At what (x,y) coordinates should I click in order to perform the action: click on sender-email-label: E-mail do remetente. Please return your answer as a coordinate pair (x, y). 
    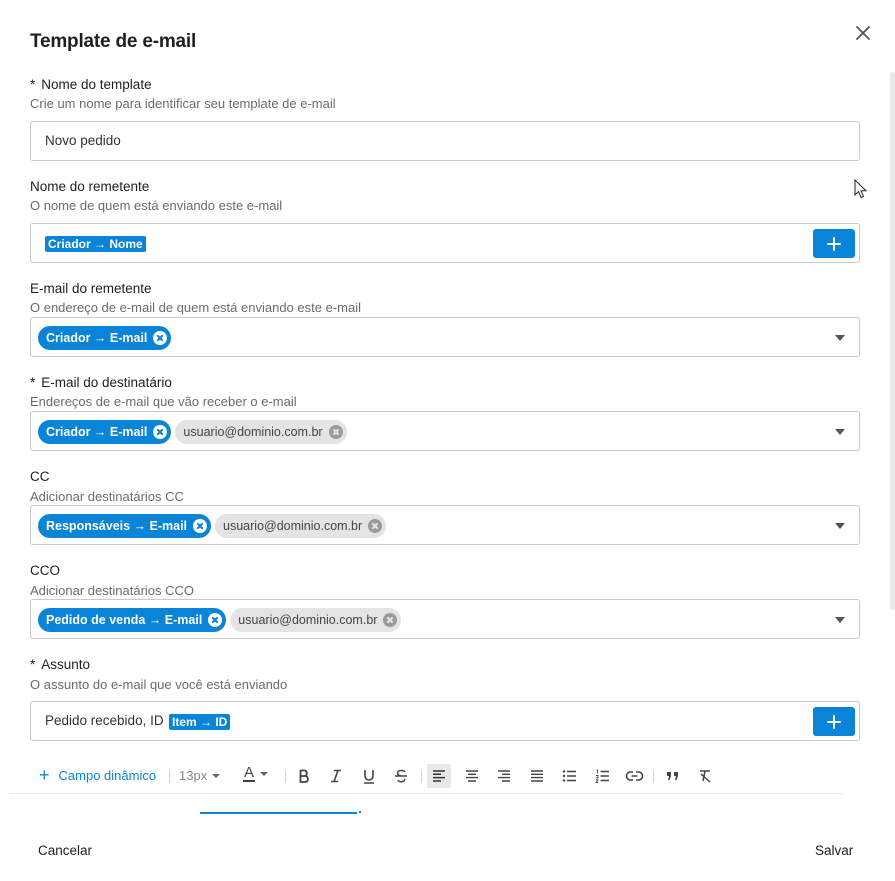
    Looking at the image, I should click on (91, 288).